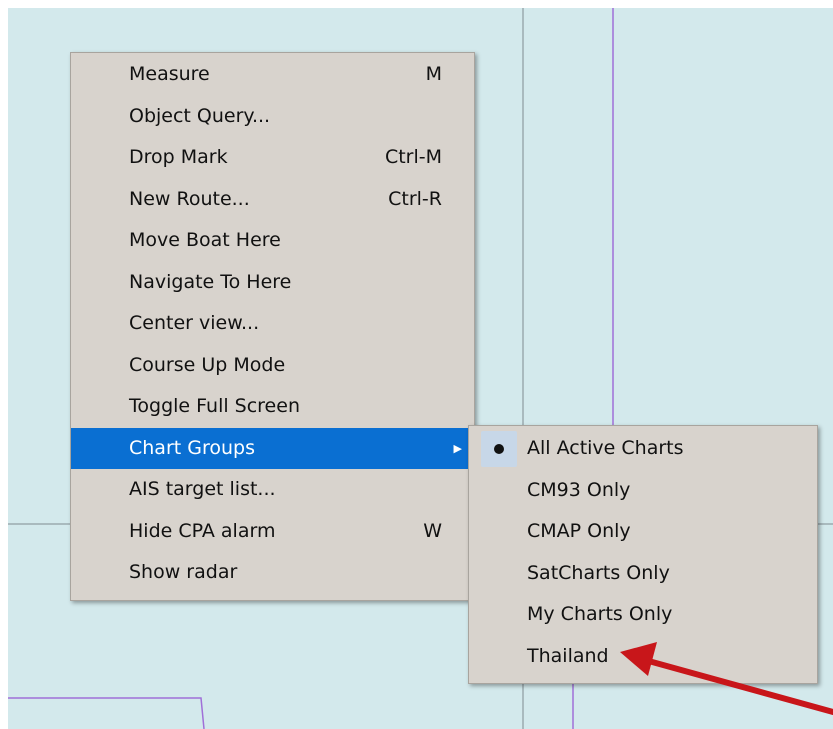 This screenshot has height=729, width=833. Describe the element at coordinates (272, 200) in the screenshot. I see `menu-item-new-route: New Route... Ctrl-R` at that location.